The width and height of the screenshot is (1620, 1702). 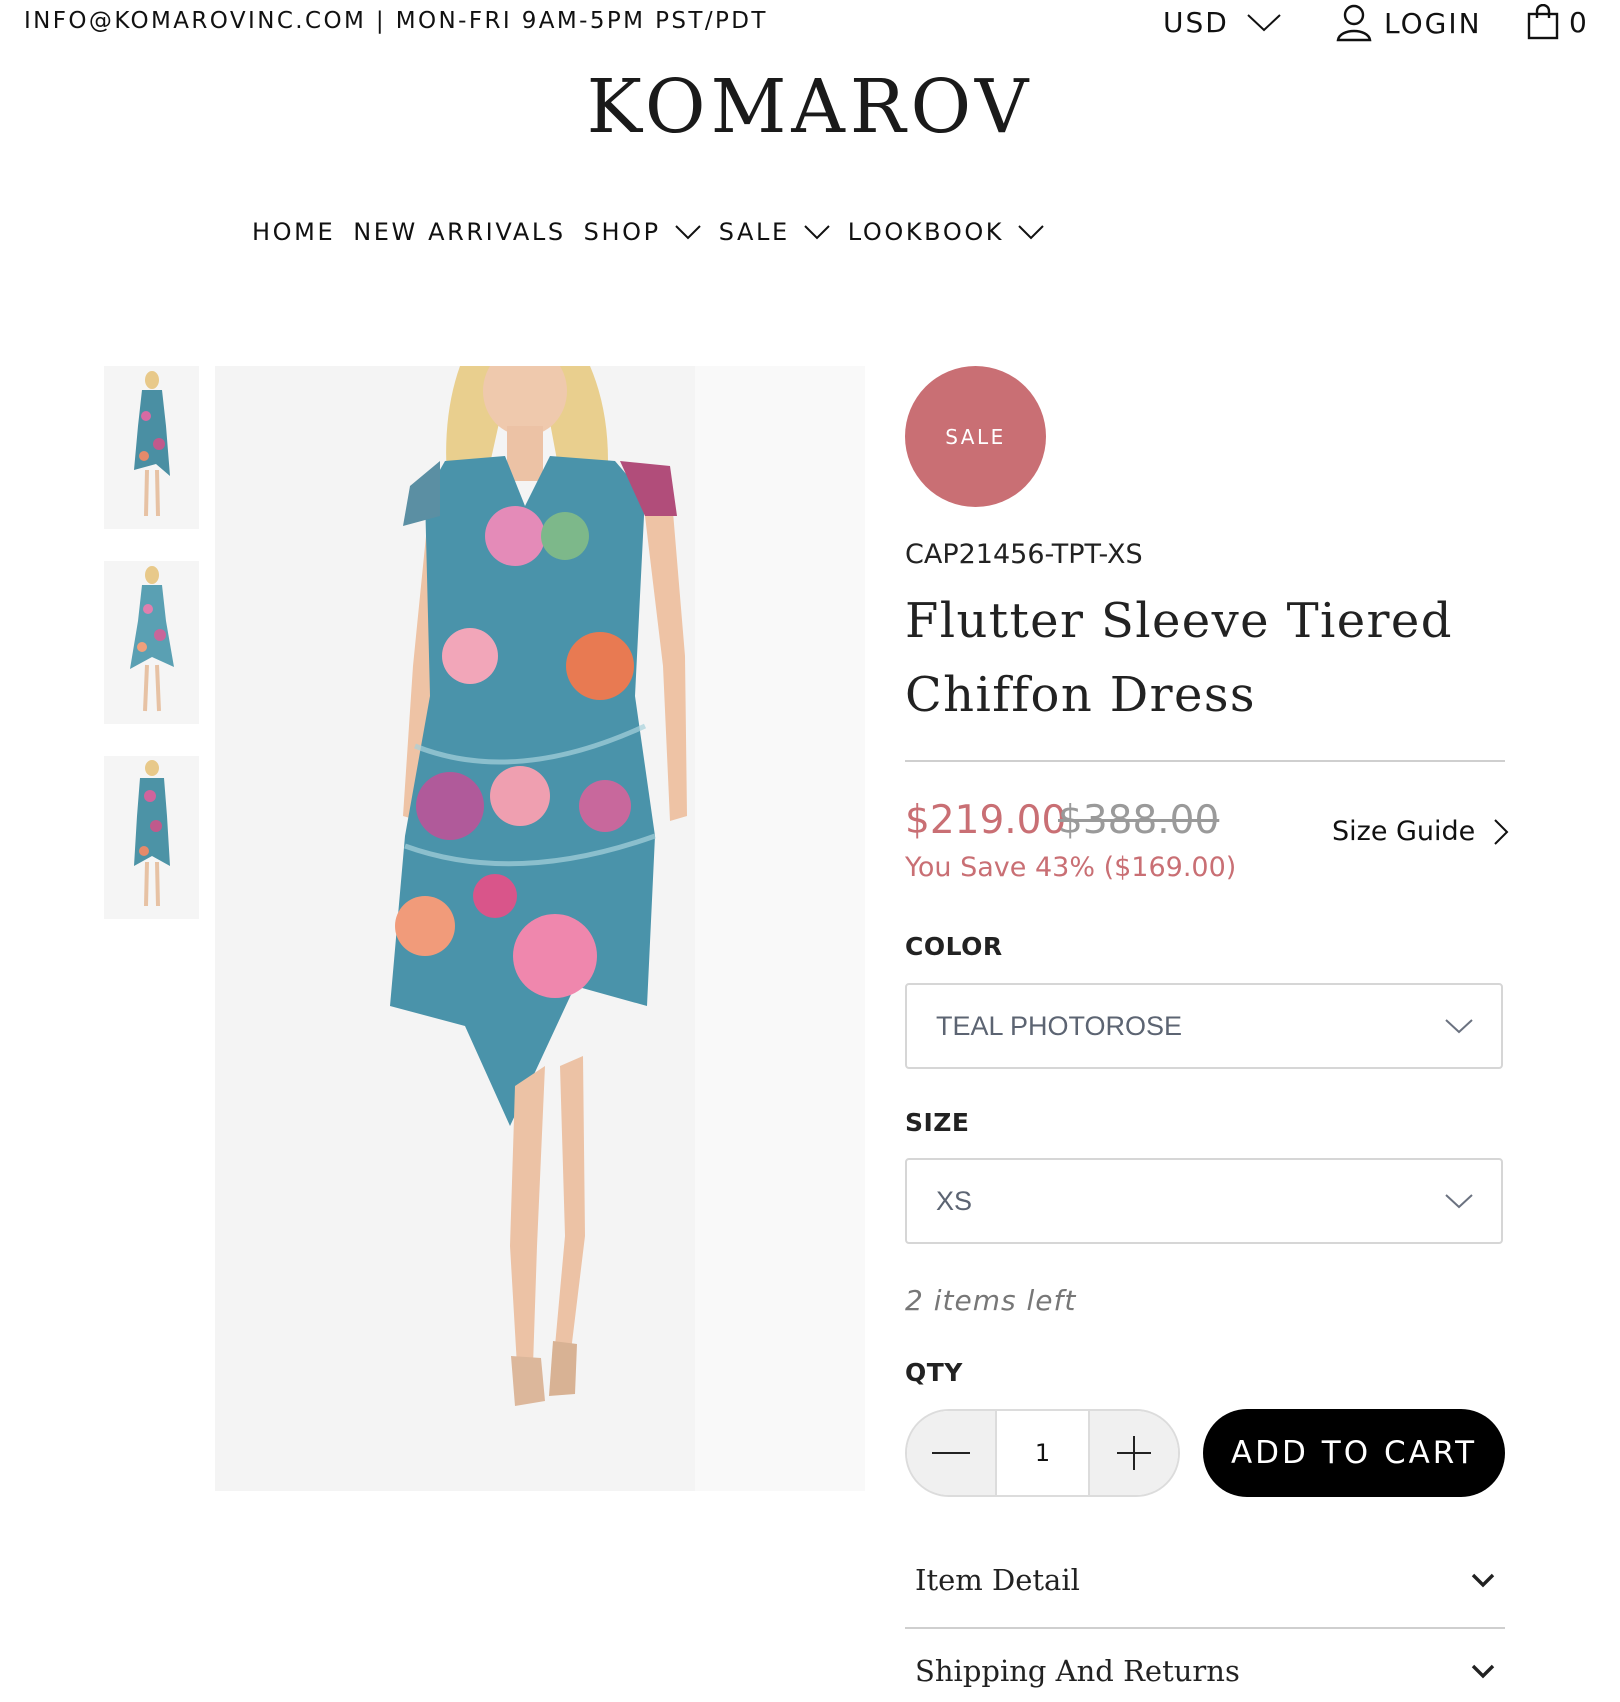 I want to click on nav-item-new-arrivals: NEW ARRIVALS, so click(x=459, y=232).